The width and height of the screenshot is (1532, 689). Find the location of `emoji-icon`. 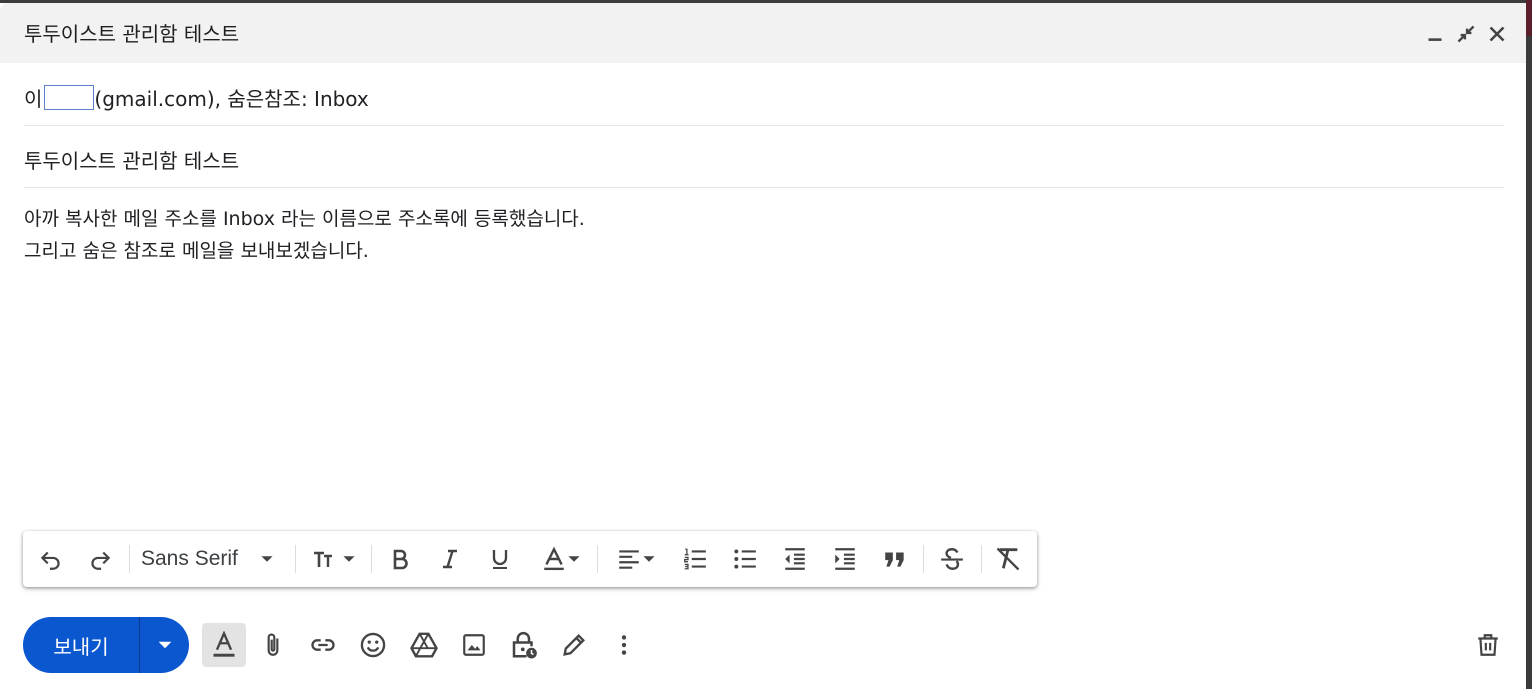

emoji-icon is located at coordinates (373, 645).